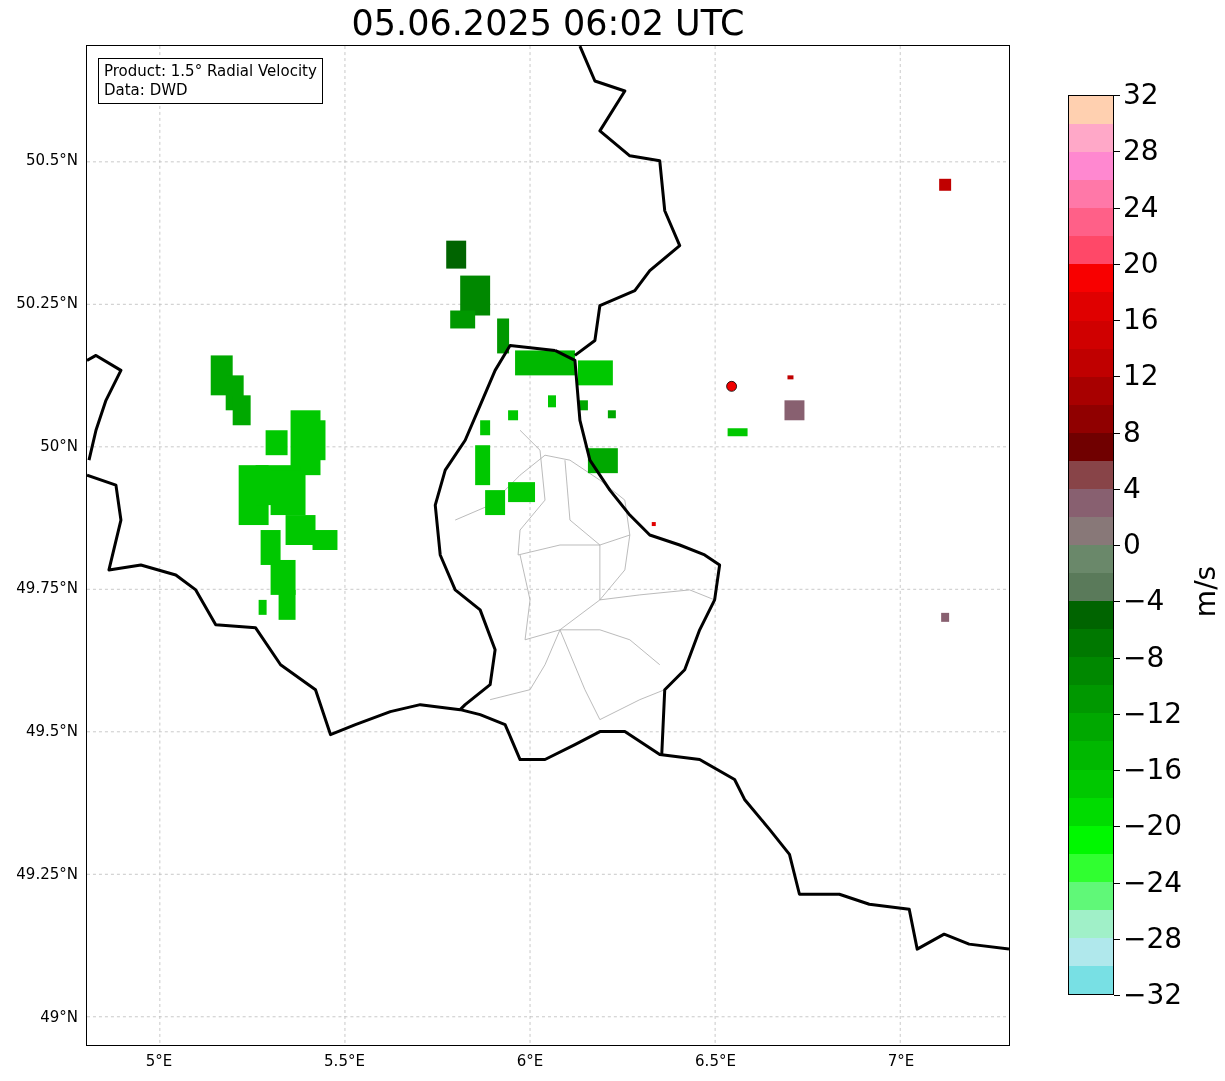 The width and height of the screenshot is (1225, 1081). What do you see at coordinates (1132, 432) in the screenshot?
I see `colorbar-tick-label: 8` at bounding box center [1132, 432].